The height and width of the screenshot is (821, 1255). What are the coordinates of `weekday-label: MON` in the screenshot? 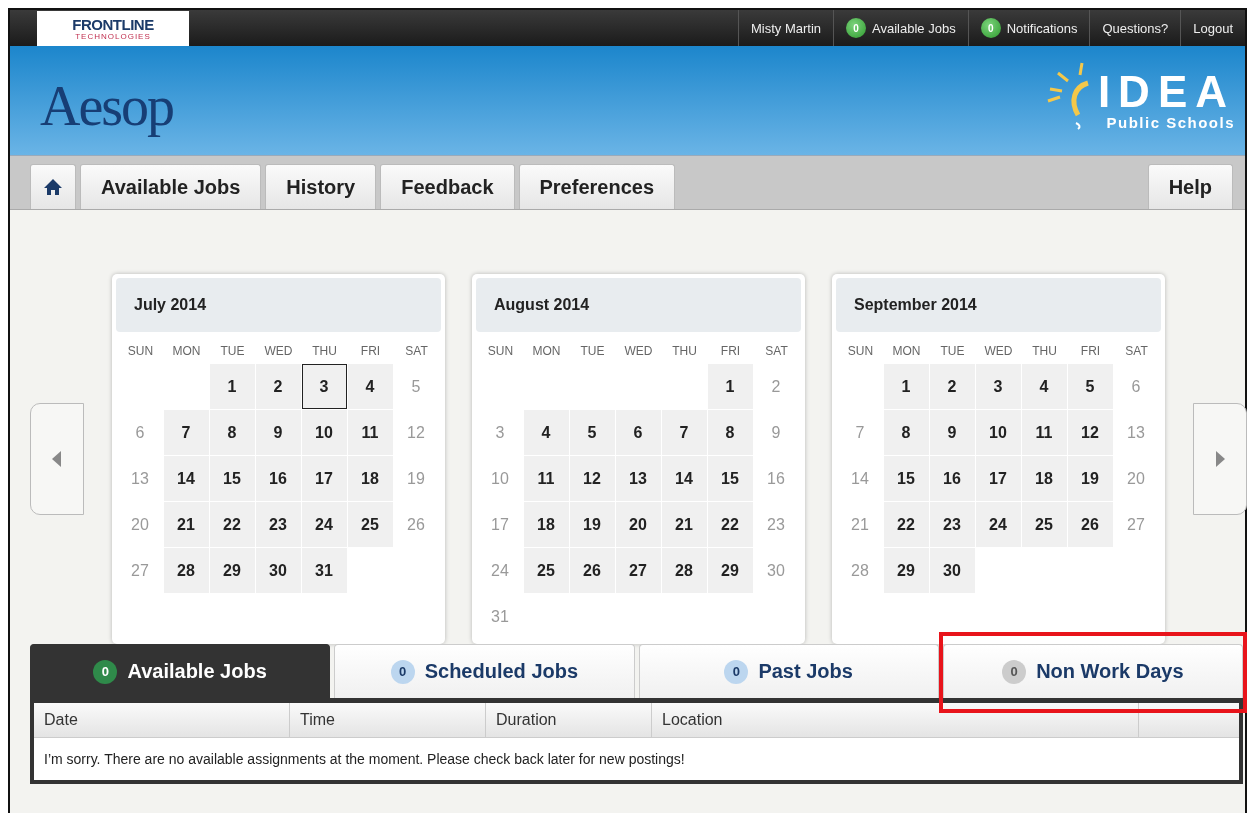 It's located at (186, 351).